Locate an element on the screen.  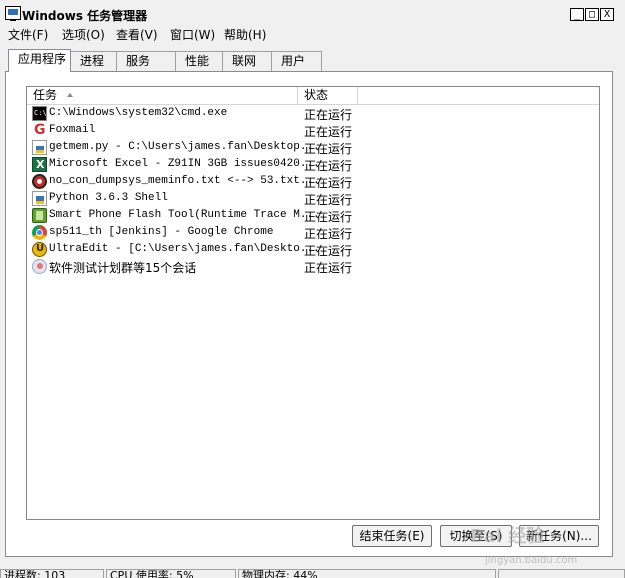
menu-view: 查看(V) is located at coordinates (137, 34).